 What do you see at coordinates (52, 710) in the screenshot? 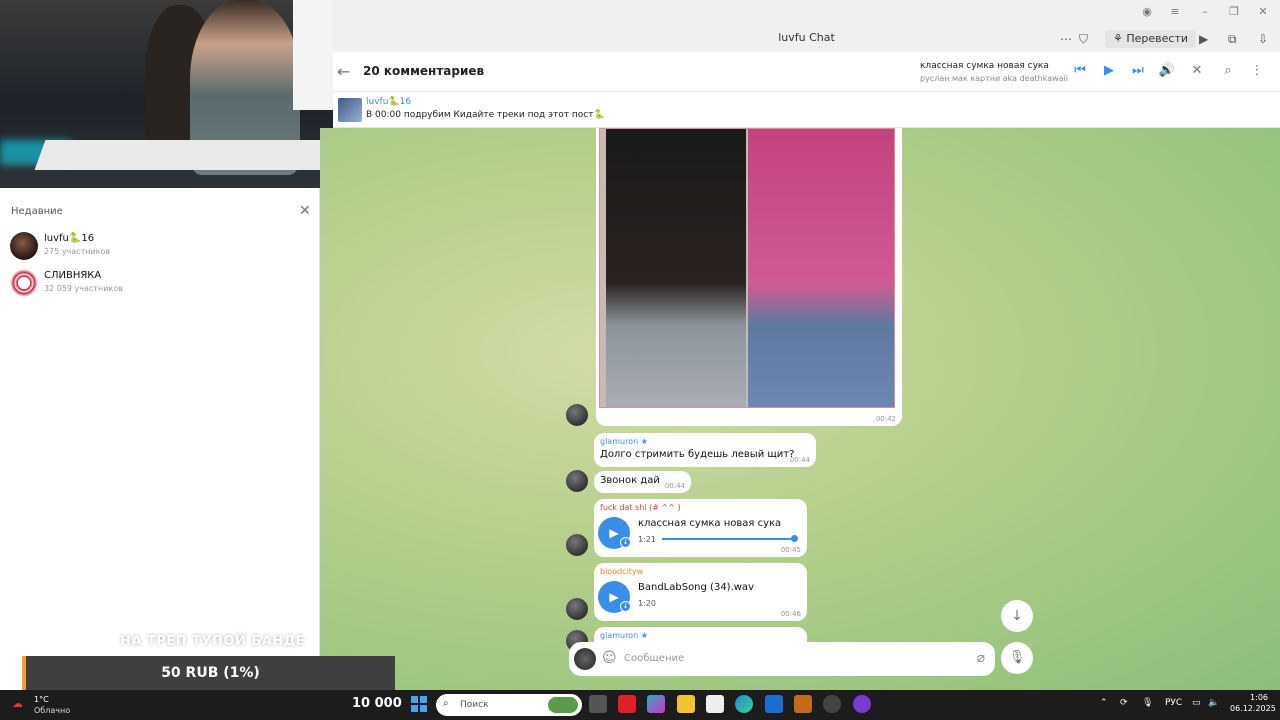
I see `weather-description: Облачно` at bounding box center [52, 710].